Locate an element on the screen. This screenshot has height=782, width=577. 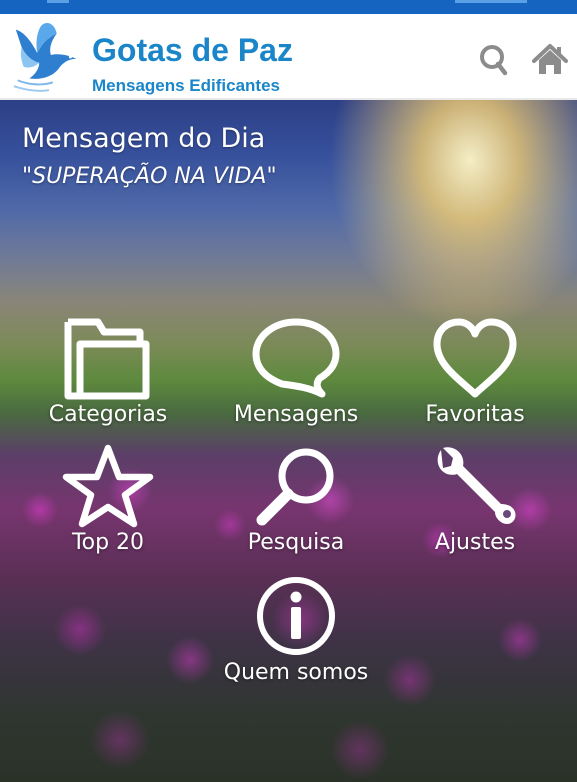
menu-pesquisa-label: Pesquisa is located at coordinates (296, 542).